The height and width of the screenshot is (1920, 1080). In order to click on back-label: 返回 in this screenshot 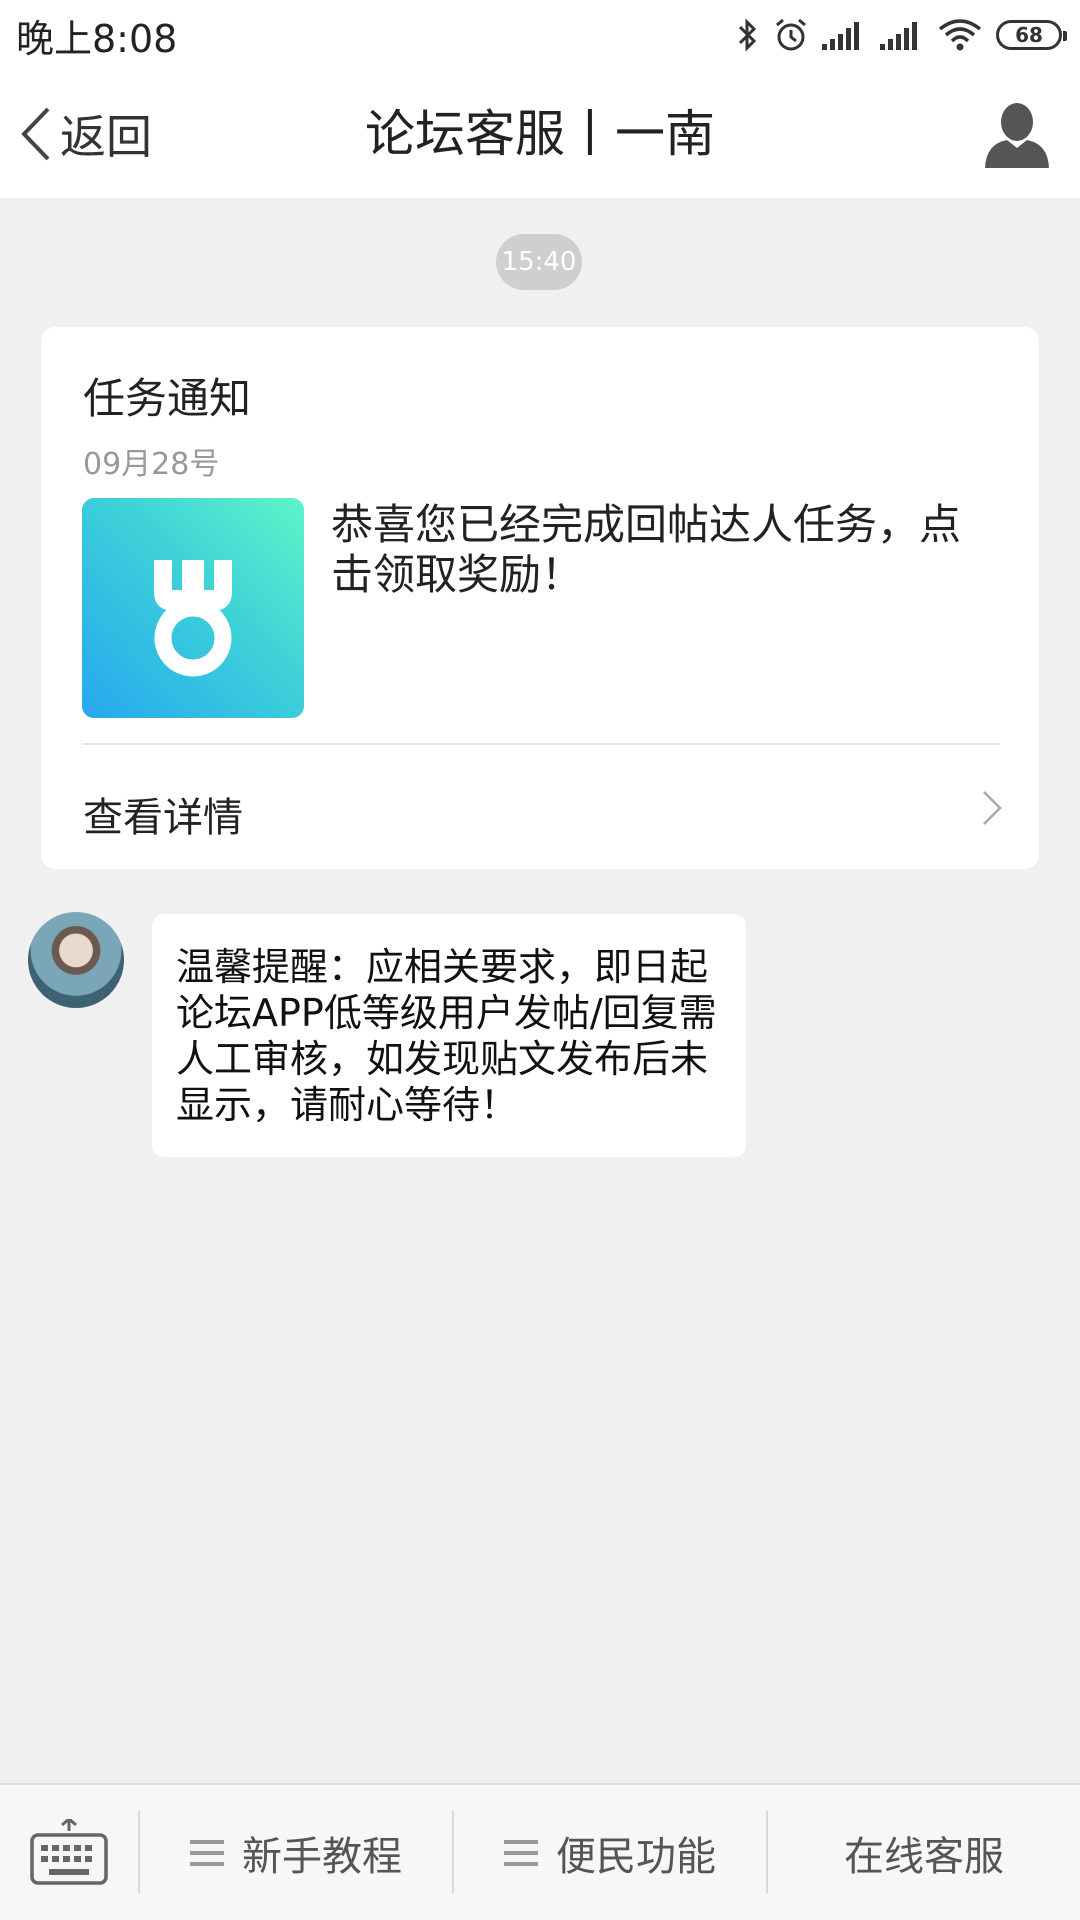, I will do `click(106, 137)`.